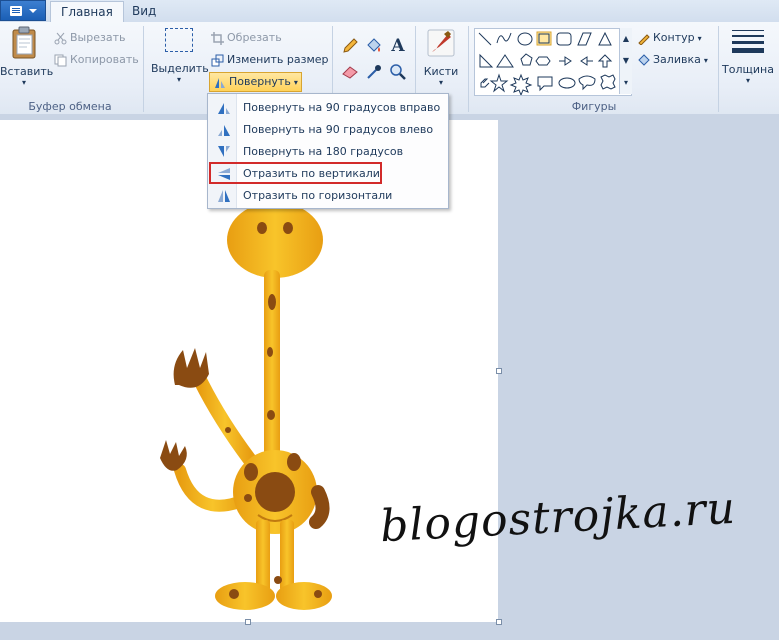  Describe the element at coordinates (224, 174) in the screenshot. I see `flip-vertical-icon` at that location.